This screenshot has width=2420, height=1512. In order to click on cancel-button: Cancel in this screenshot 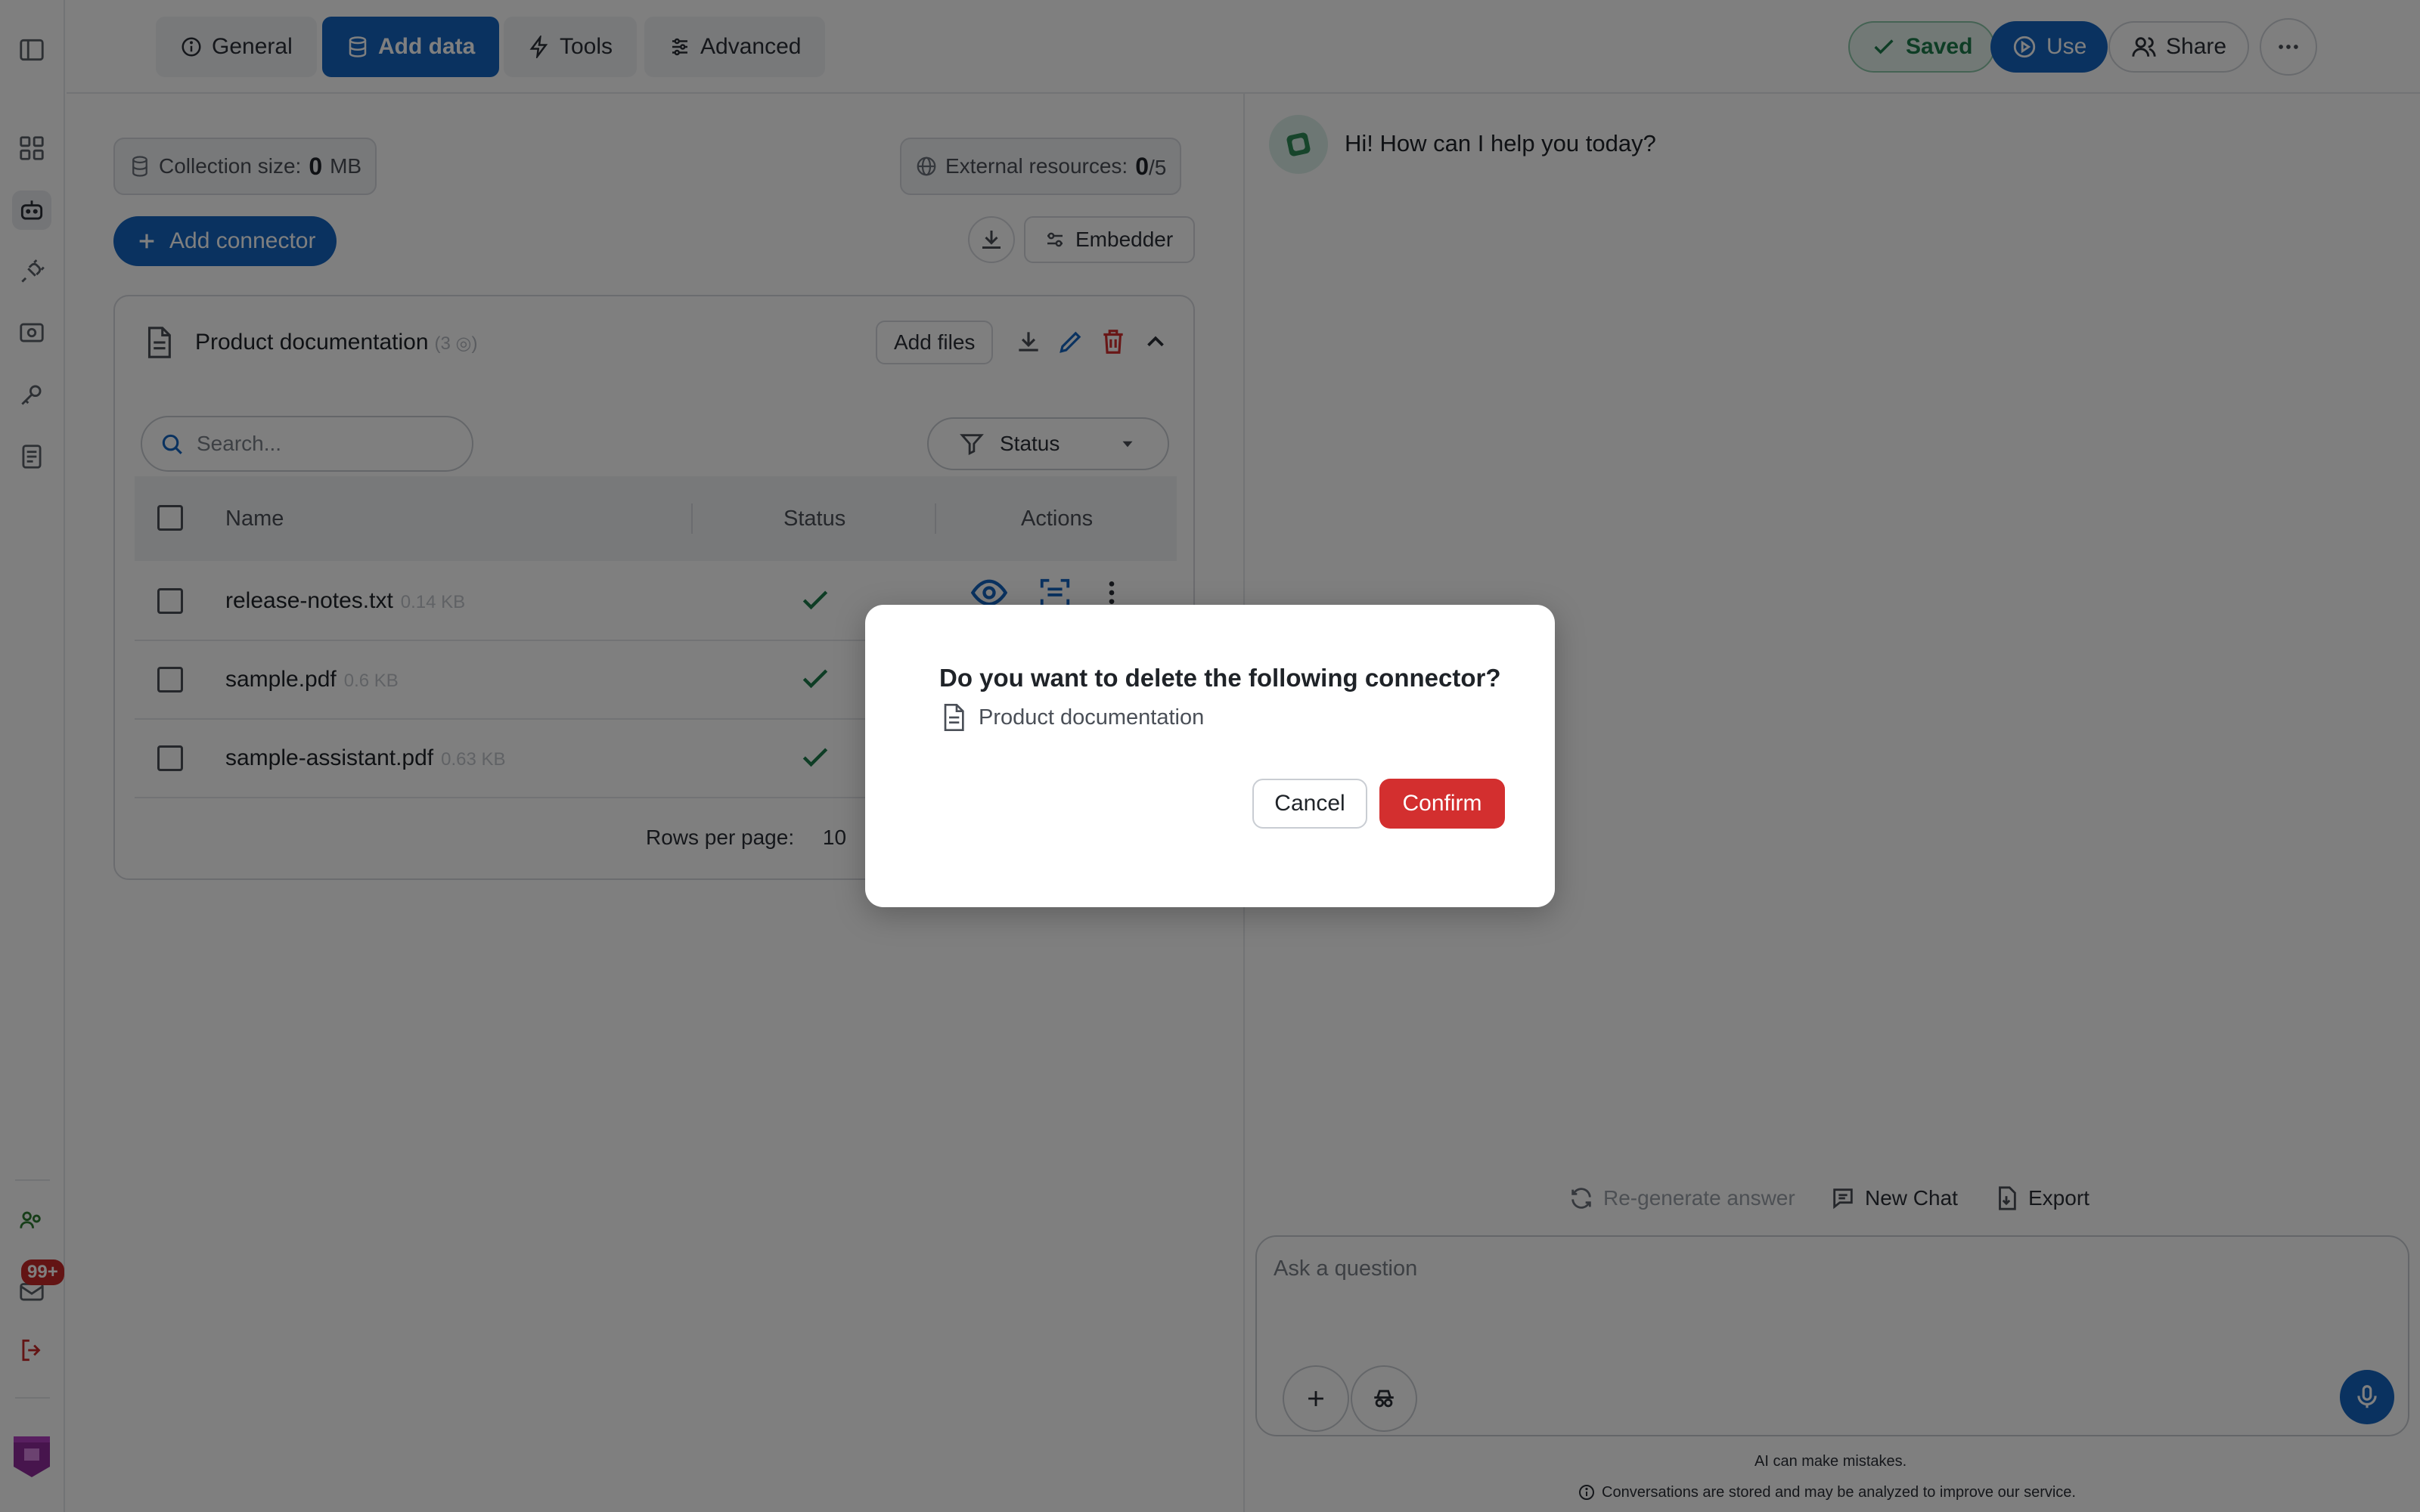, I will do `click(1309, 804)`.